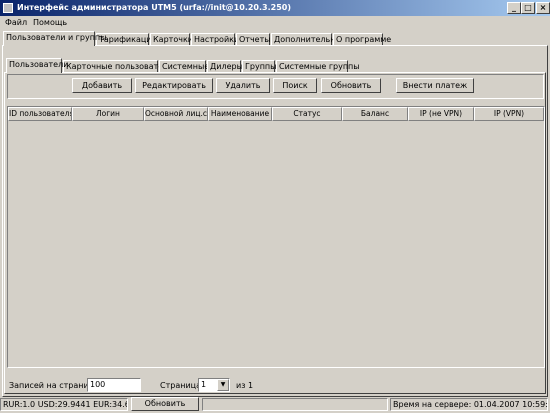 This screenshot has width=550, height=413. What do you see at coordinates (64, 404) in the screenshot?
I see `currency-rates: RUR:1.0 USD:29.9441 EUR:34.6813` at bounding box center [64, 404].